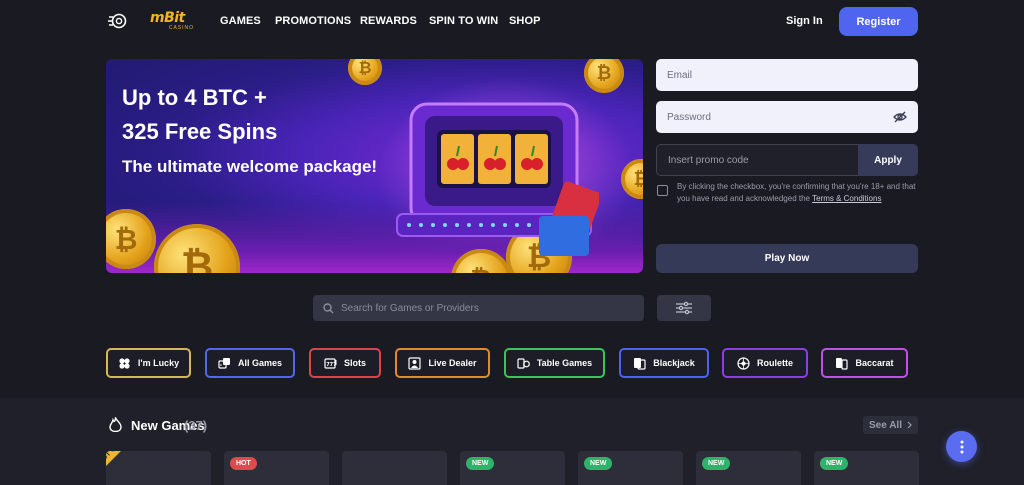  I want to click on banner-title-line2: 325 Free Spins, so click(200, 131).